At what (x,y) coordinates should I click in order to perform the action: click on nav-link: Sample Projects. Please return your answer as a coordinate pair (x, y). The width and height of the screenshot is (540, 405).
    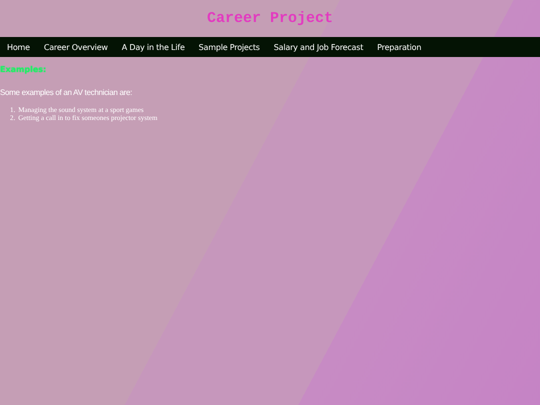
    Looking at the image, I should click on (229, 47).